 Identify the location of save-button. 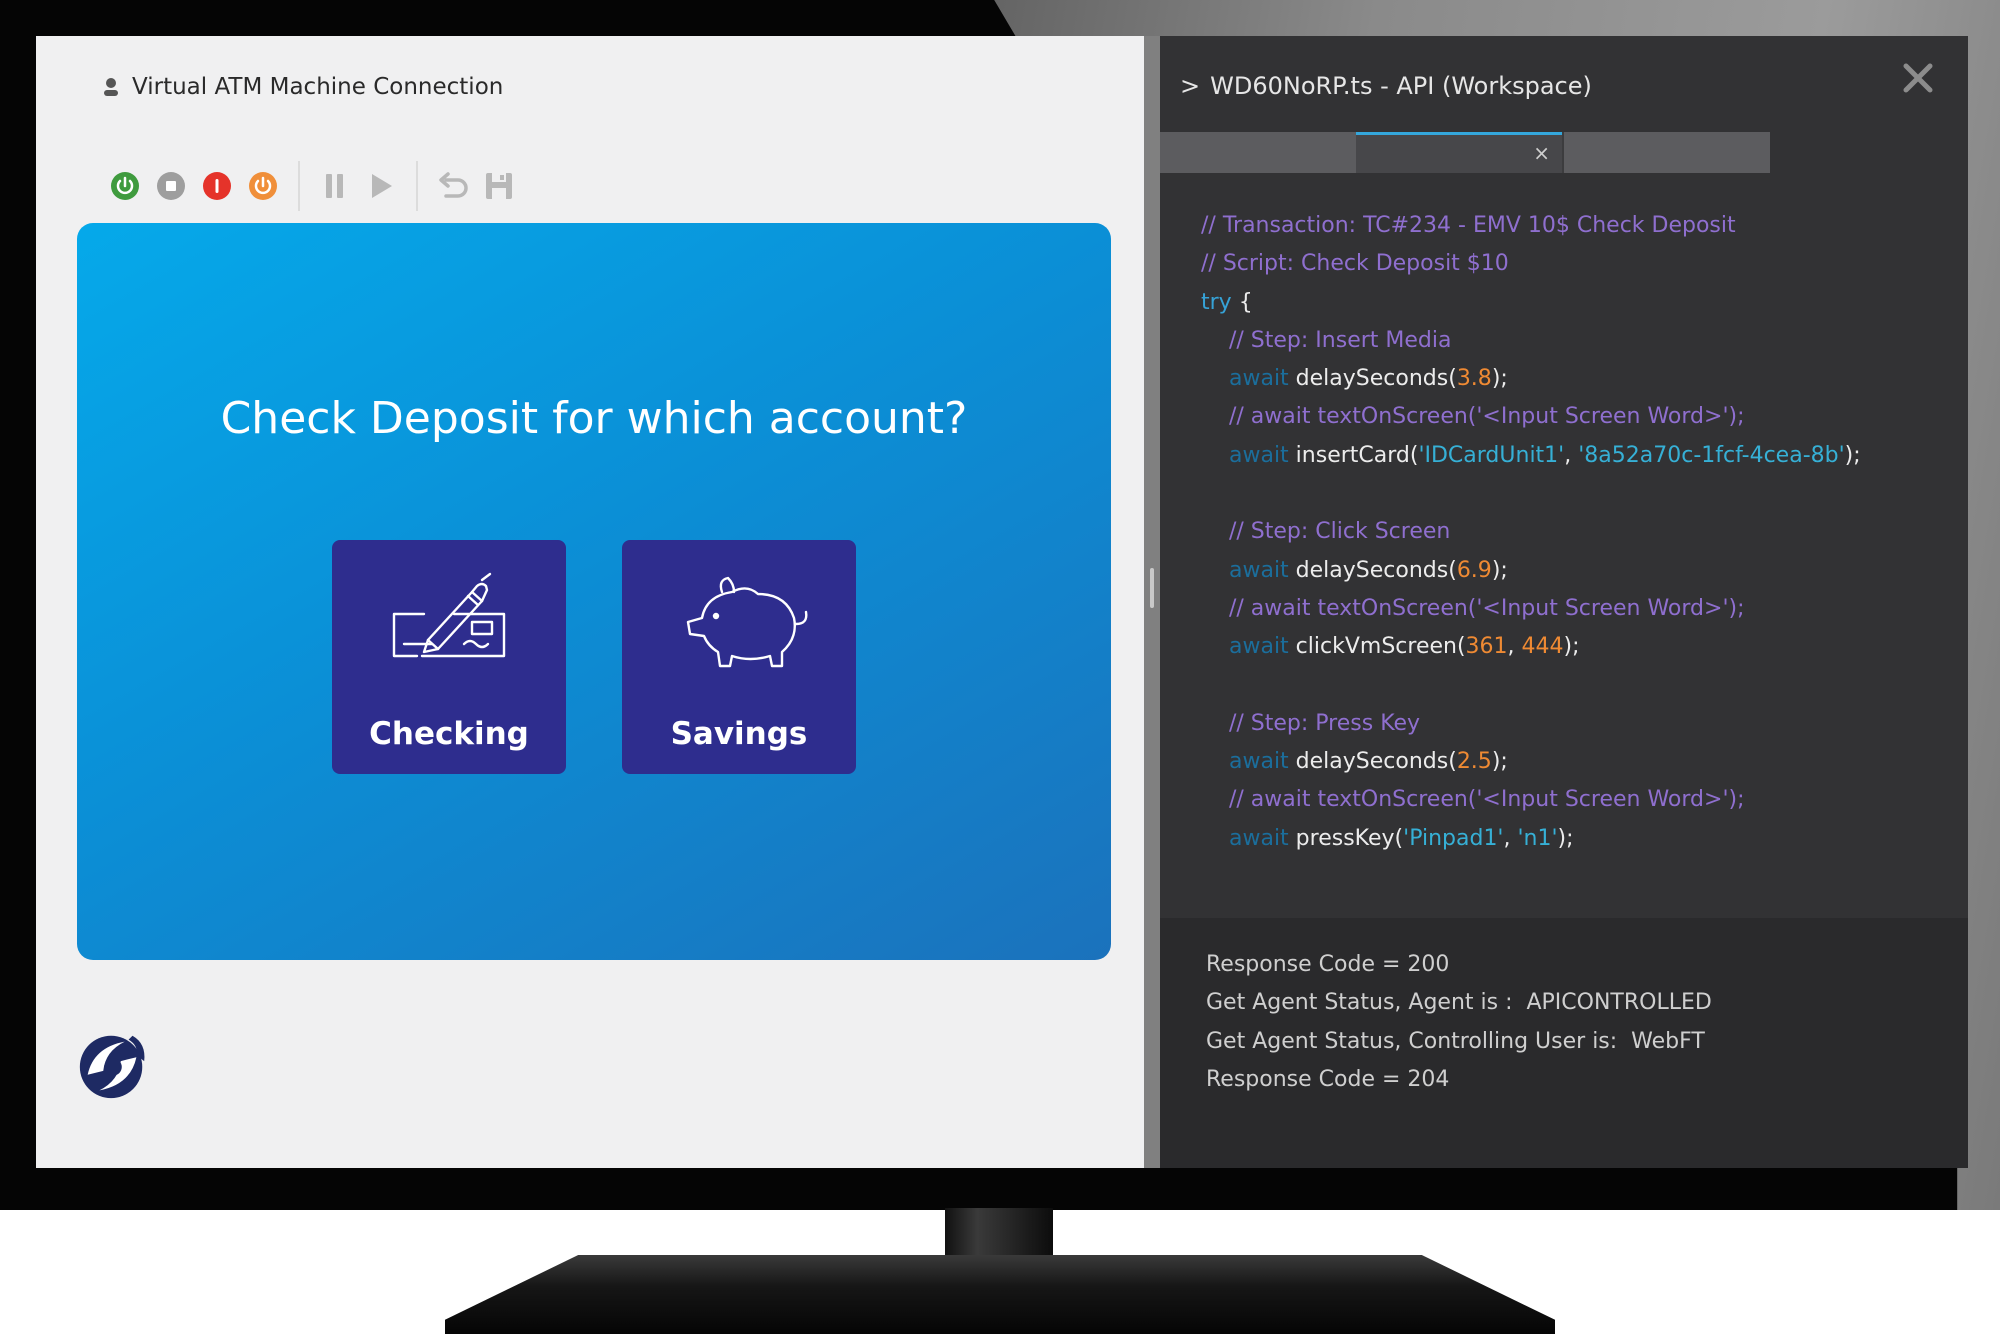
(499, 186).